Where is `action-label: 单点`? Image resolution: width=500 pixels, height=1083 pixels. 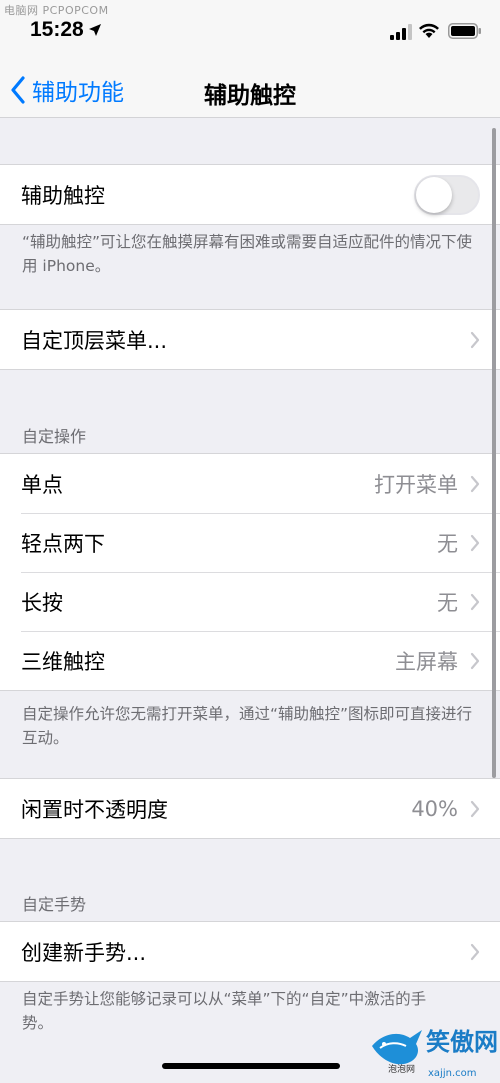
action-label: 单点 is located at coordinates (42, 484).